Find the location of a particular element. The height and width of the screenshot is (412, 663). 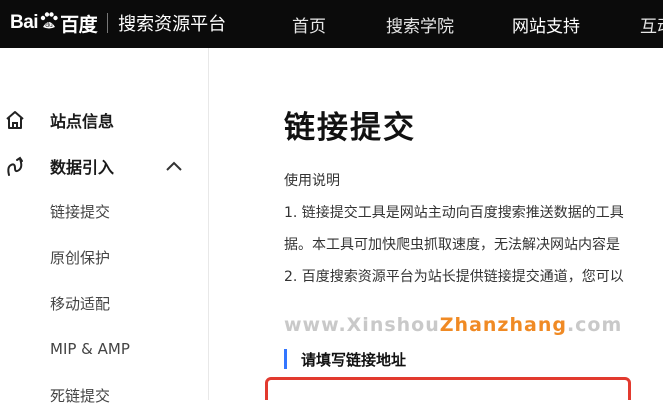

nav-site-support: 网站支持 is located at coordinates (546, 24).